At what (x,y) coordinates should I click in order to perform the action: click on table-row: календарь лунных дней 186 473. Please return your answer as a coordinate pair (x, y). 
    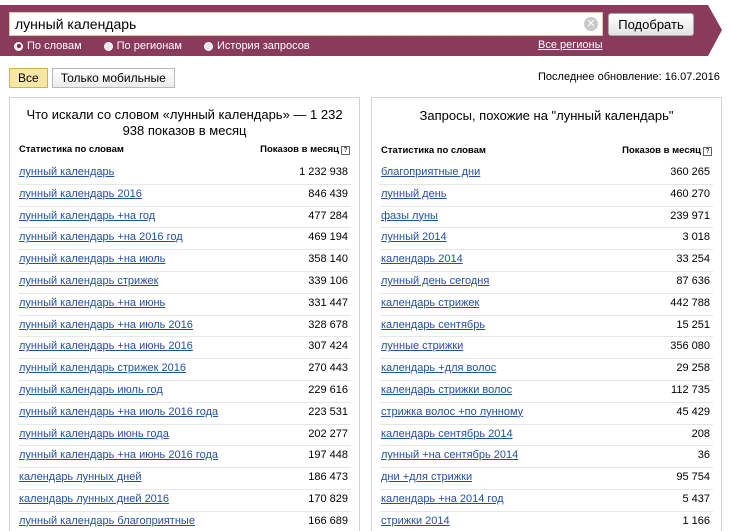
    Looking at the image, I should click on (184, 479).